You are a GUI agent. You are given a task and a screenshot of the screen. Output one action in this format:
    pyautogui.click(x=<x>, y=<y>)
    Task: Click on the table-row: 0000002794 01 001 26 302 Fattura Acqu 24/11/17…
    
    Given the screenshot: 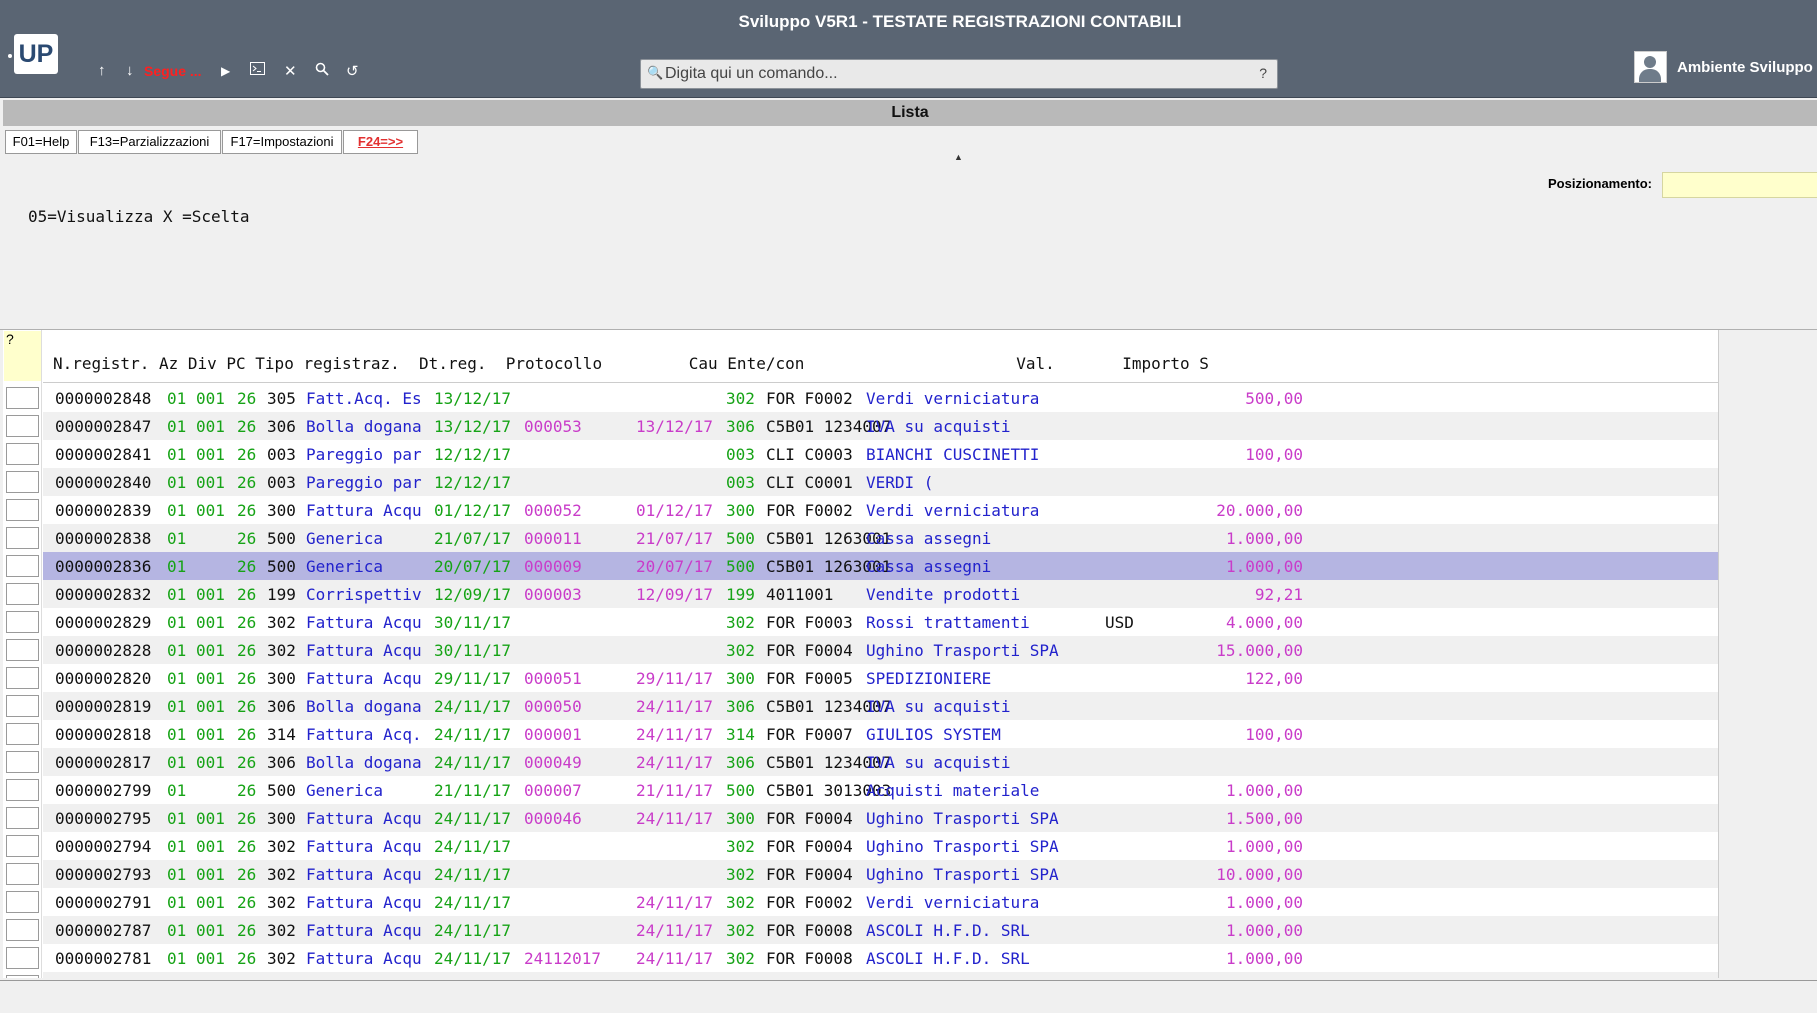 What is the action you would take?
    pyautogui.click(x=880, y=846)
    